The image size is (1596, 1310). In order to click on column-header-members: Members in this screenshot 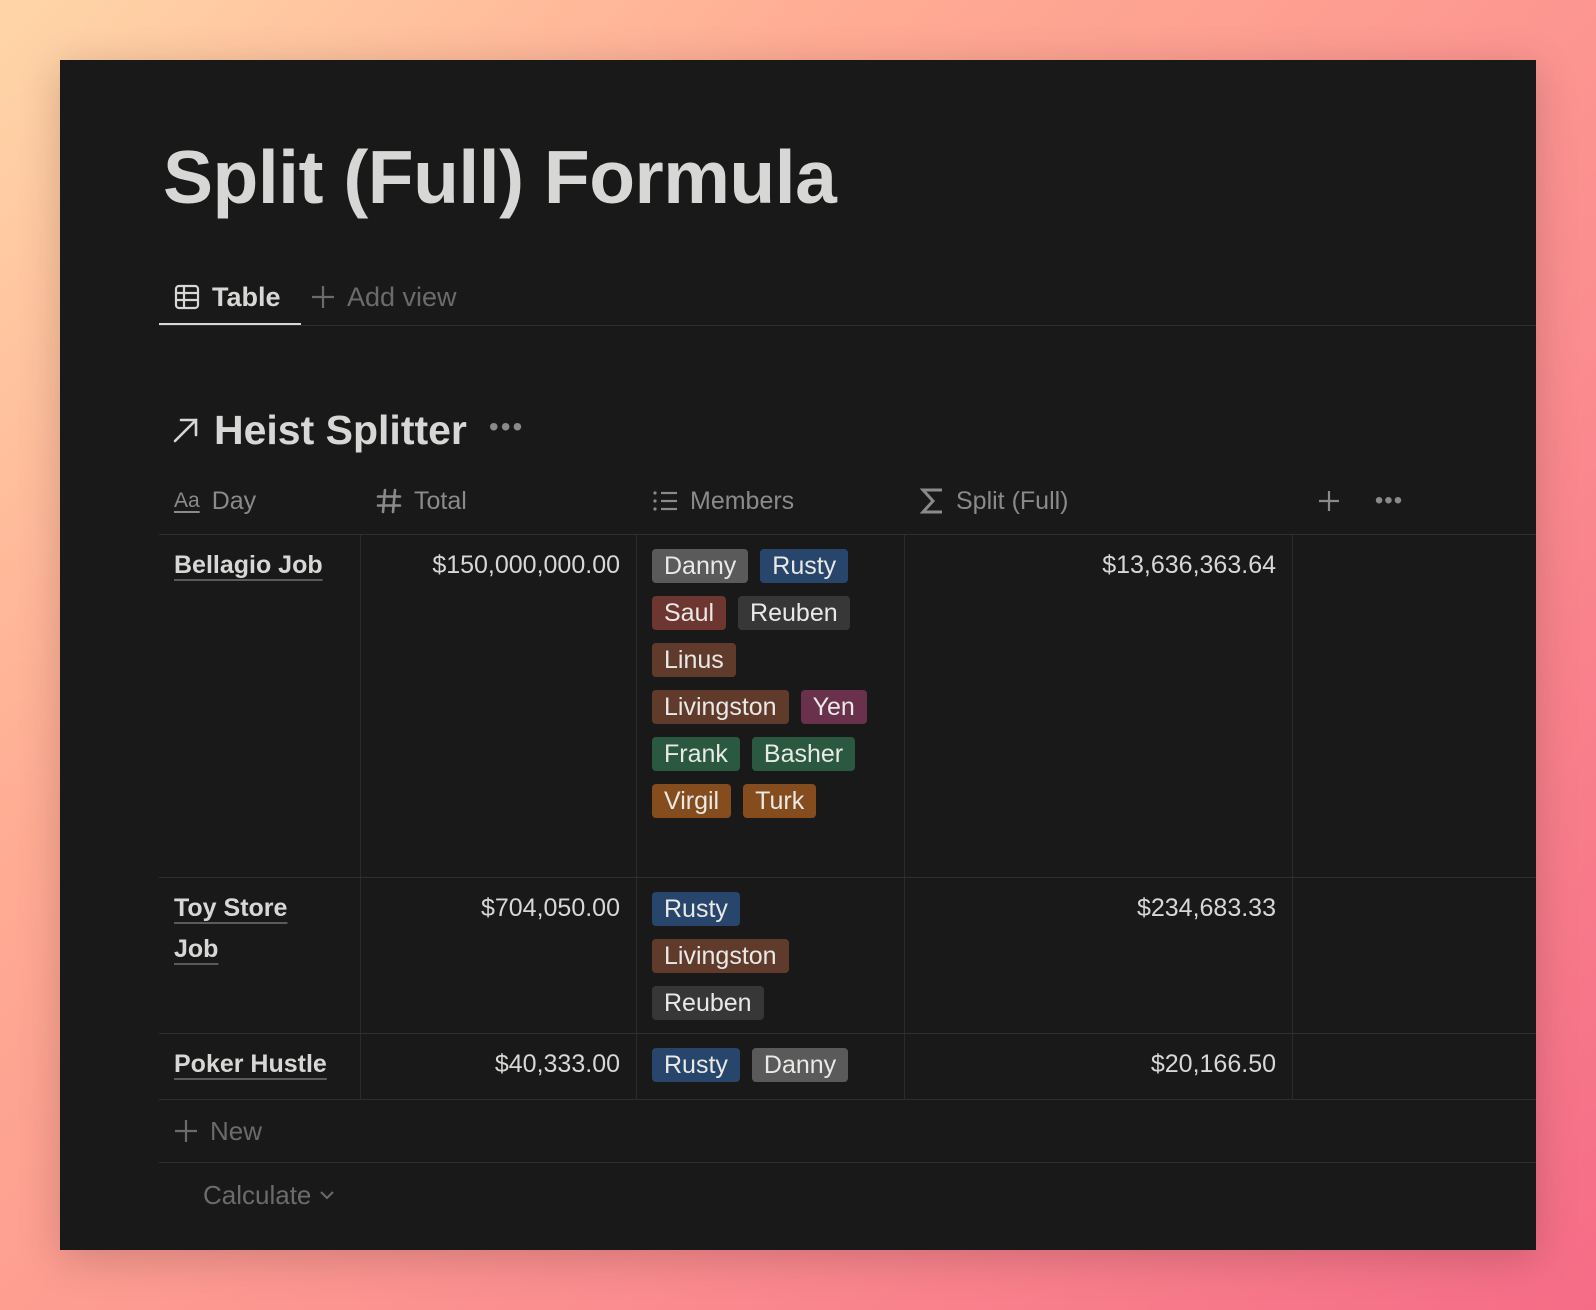, I will do `click(771, 501)`.